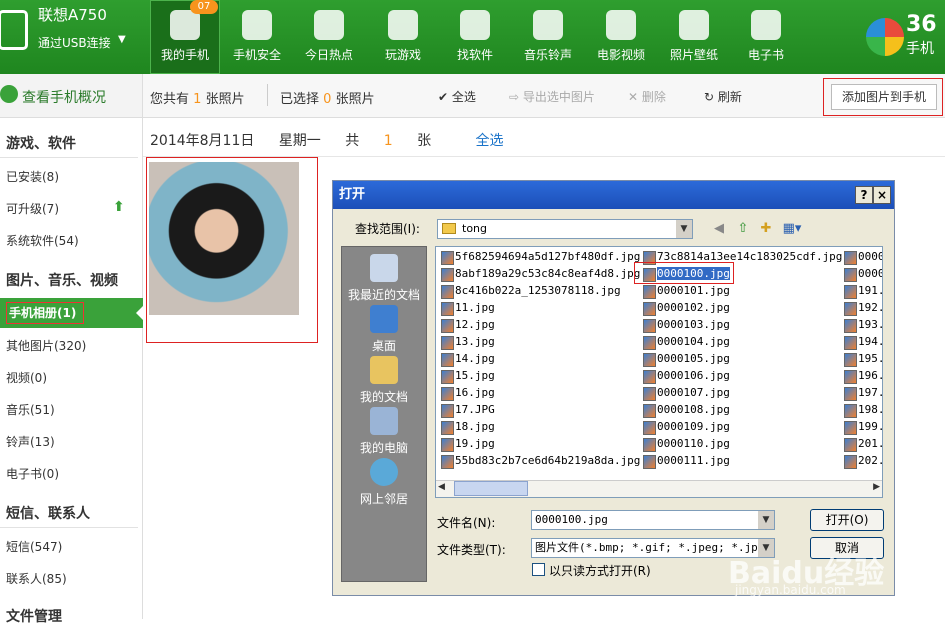 This screenshot has width=945, height=626. I want to click on device-connection: 通过USB连接, so click(74, 42).